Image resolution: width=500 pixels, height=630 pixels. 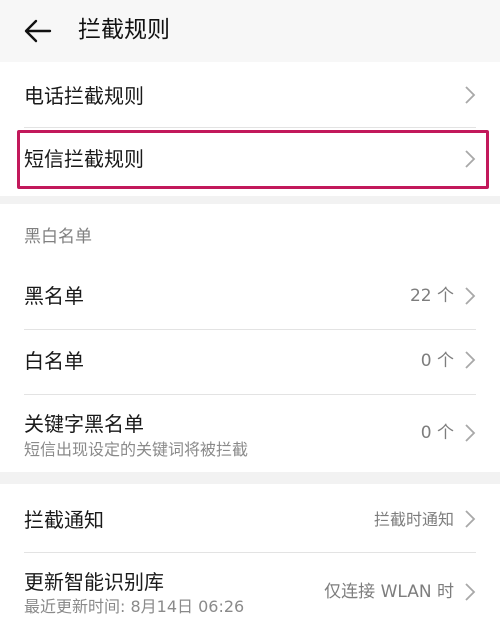 I want to click on last-update-time: 最近更新时间: 8月14日 06:26, so click(x=134, y=606).